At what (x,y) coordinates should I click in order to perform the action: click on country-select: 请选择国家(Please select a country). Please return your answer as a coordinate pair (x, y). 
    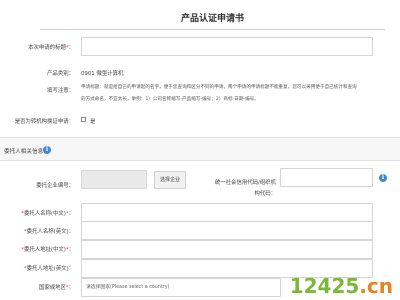
    Looking at the image, I should click on (181, 287).